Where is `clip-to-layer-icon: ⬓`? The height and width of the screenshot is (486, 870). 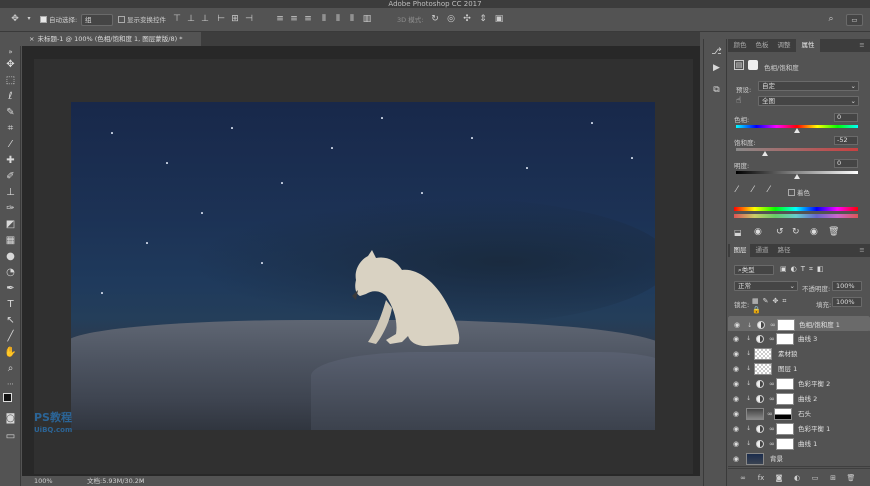
clip-to-layer-icon: ⬓ is located at coordinates (738, 232).